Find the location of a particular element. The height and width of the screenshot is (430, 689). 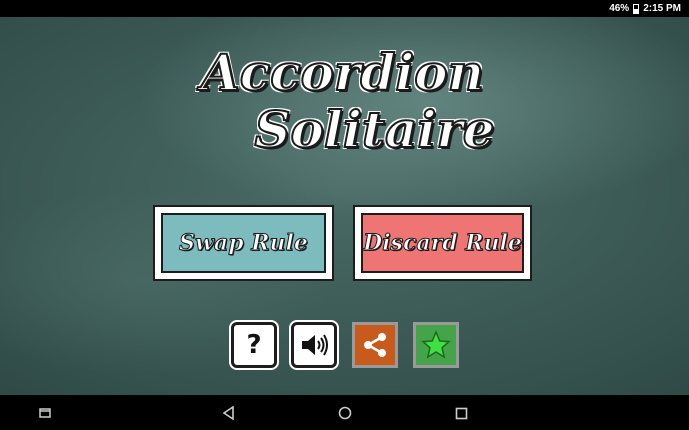

overview-button is located at coordinates (461, 413).